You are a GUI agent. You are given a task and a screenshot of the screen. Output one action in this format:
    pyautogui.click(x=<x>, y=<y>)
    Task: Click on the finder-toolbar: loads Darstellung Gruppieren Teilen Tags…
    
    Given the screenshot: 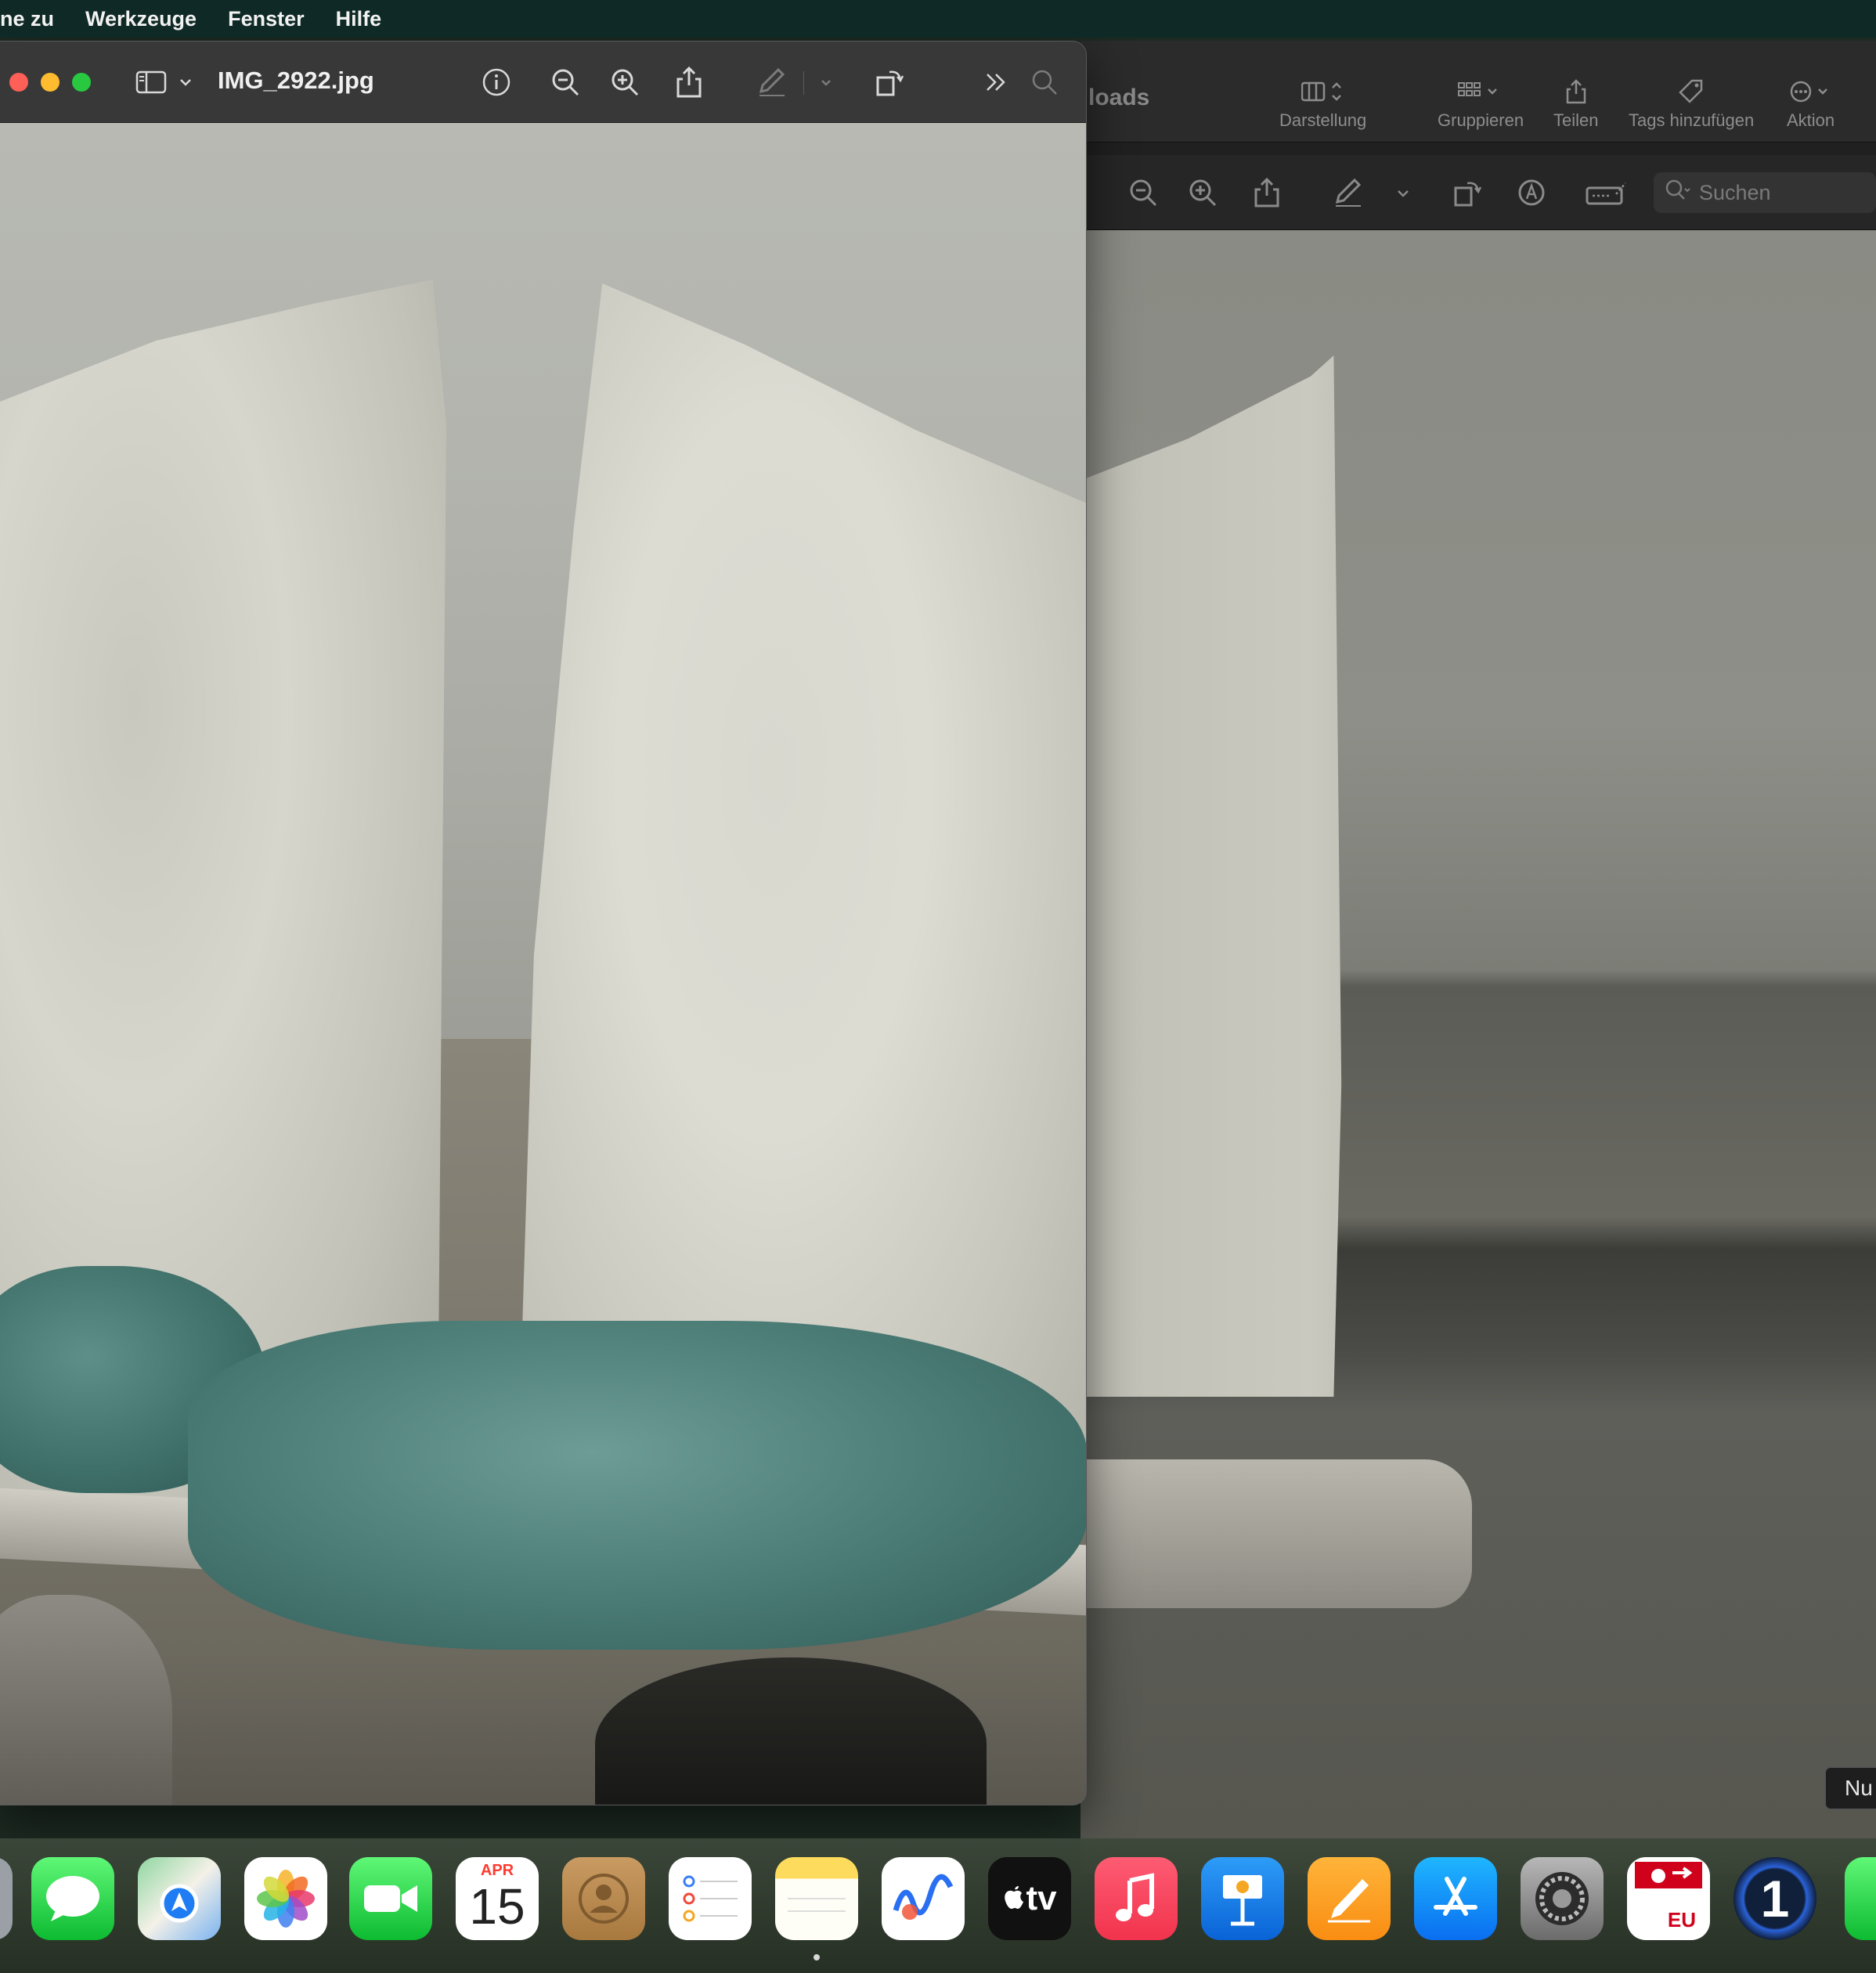 What is the action you would take?
    pyautogui.click(x=1478, y=91)
    